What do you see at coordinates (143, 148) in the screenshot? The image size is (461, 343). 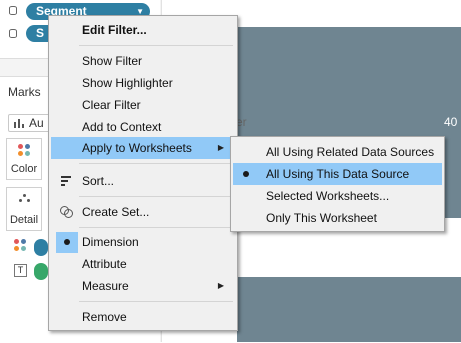 I see `menu-item-apply-to-worksheets: Apply to Worksheets ▶` at bounding box center [143, 148].